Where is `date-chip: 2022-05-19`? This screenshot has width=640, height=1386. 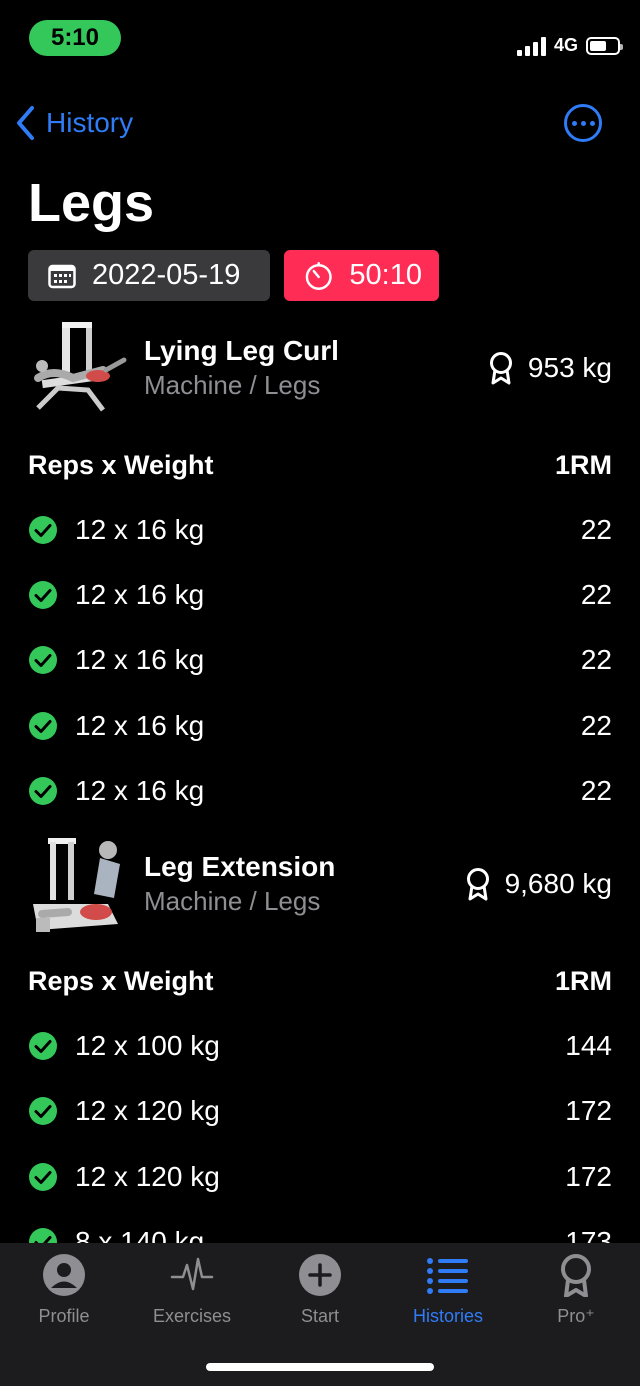
date-chip: 2022-05-19 is located at coordinates (149, 275).